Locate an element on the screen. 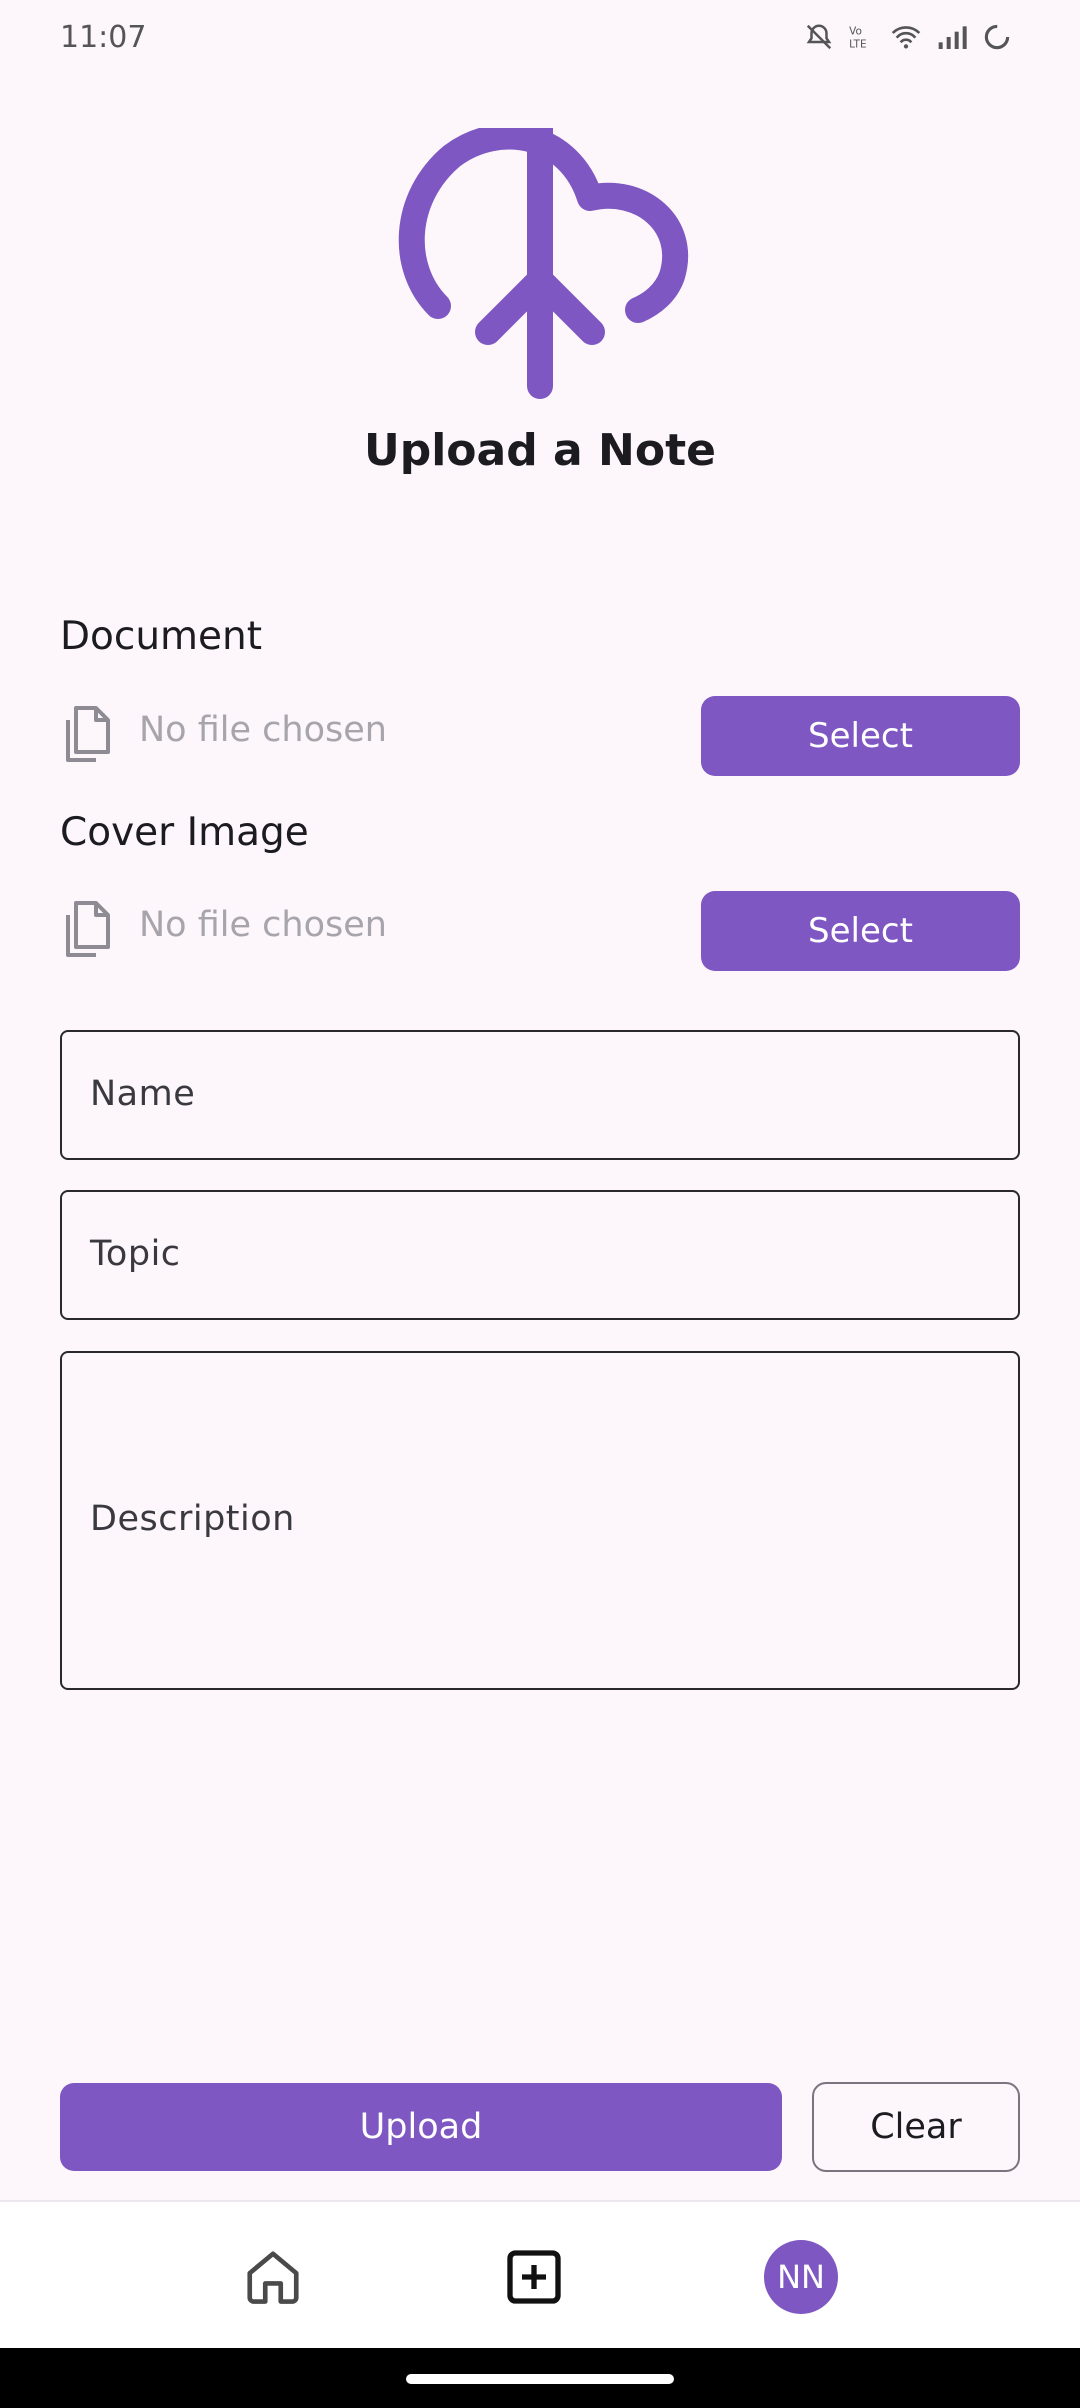  bottom-nav: NN is located at coordinates (540, 2274).